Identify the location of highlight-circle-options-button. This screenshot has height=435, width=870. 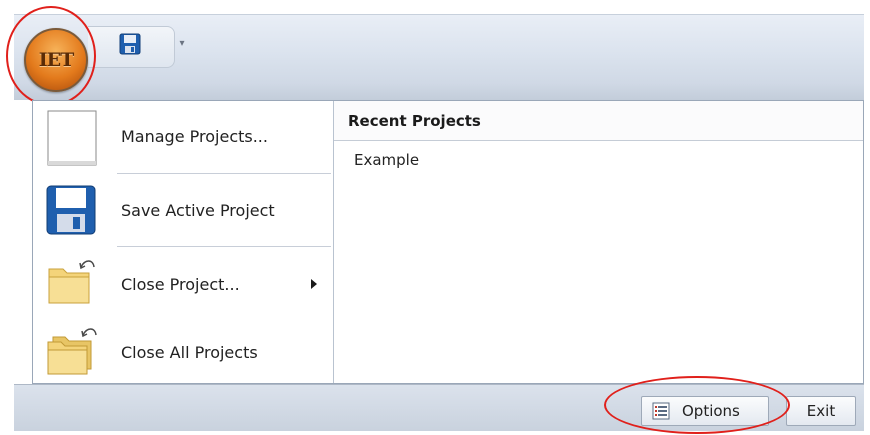
(697, 405).